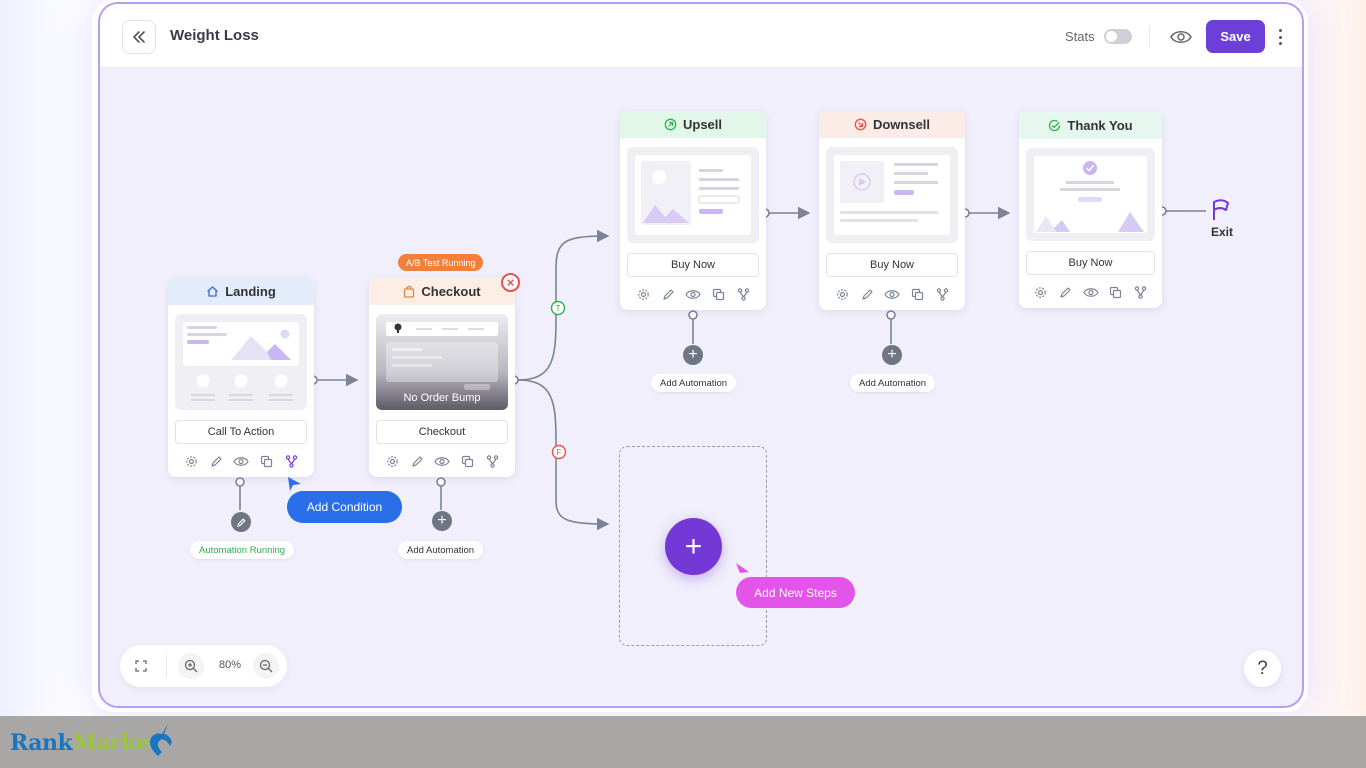 Image resolution: width=1366 pixels, height=768 pixels. Describe the element at coordinates (442, 432) in the screenshot. I see `step-cta-button: Checkout` at that location.